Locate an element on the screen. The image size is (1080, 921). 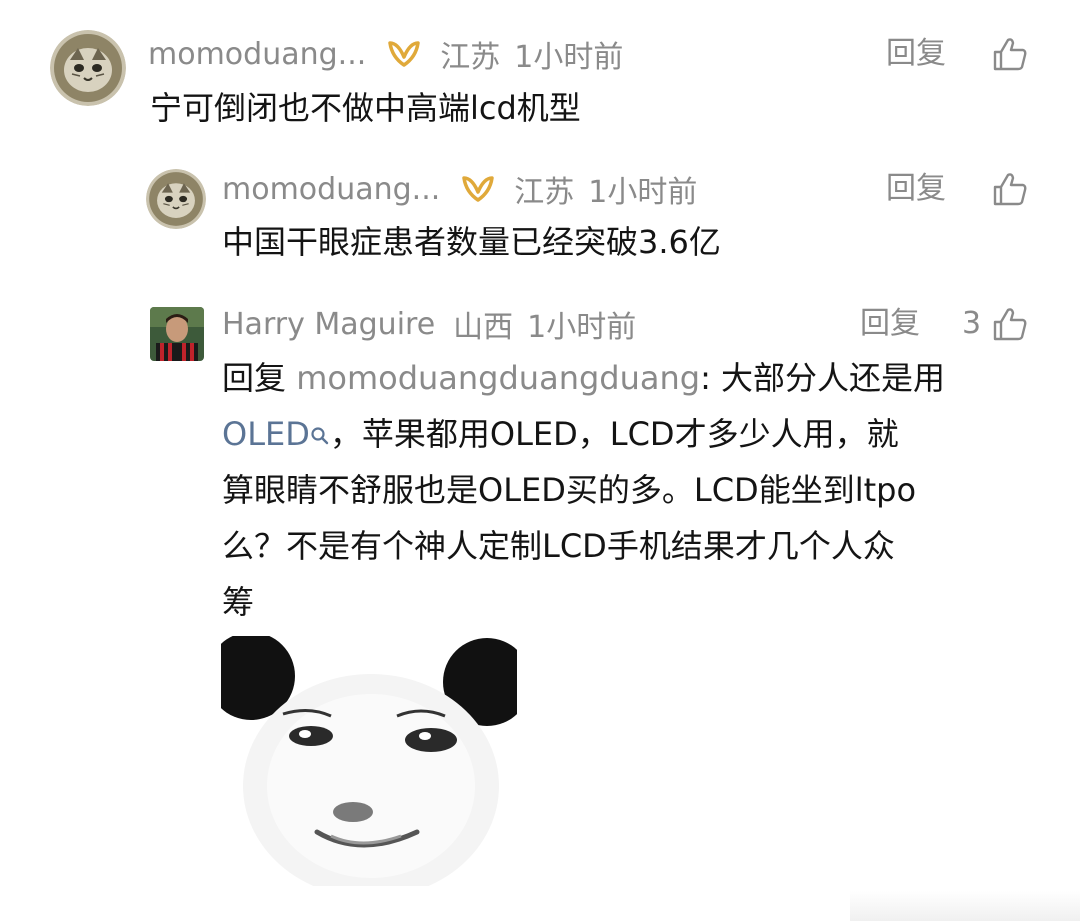
comment-text-segment: ，苹果都用OLED，LCD才多少人用，就 is located at coordinates (614, 434).